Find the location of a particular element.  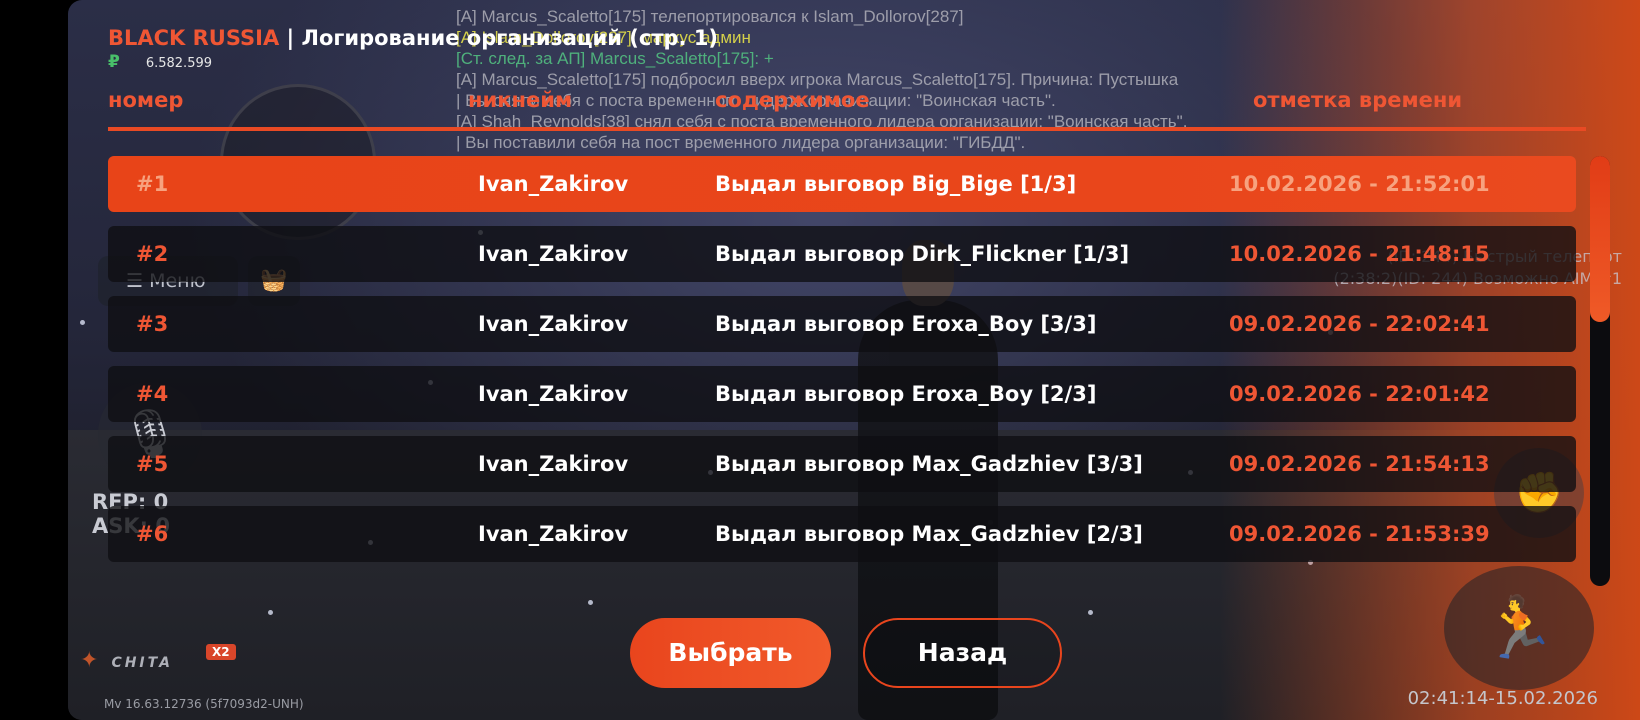

header-content: содержимое is located at coordinates (792, 100).